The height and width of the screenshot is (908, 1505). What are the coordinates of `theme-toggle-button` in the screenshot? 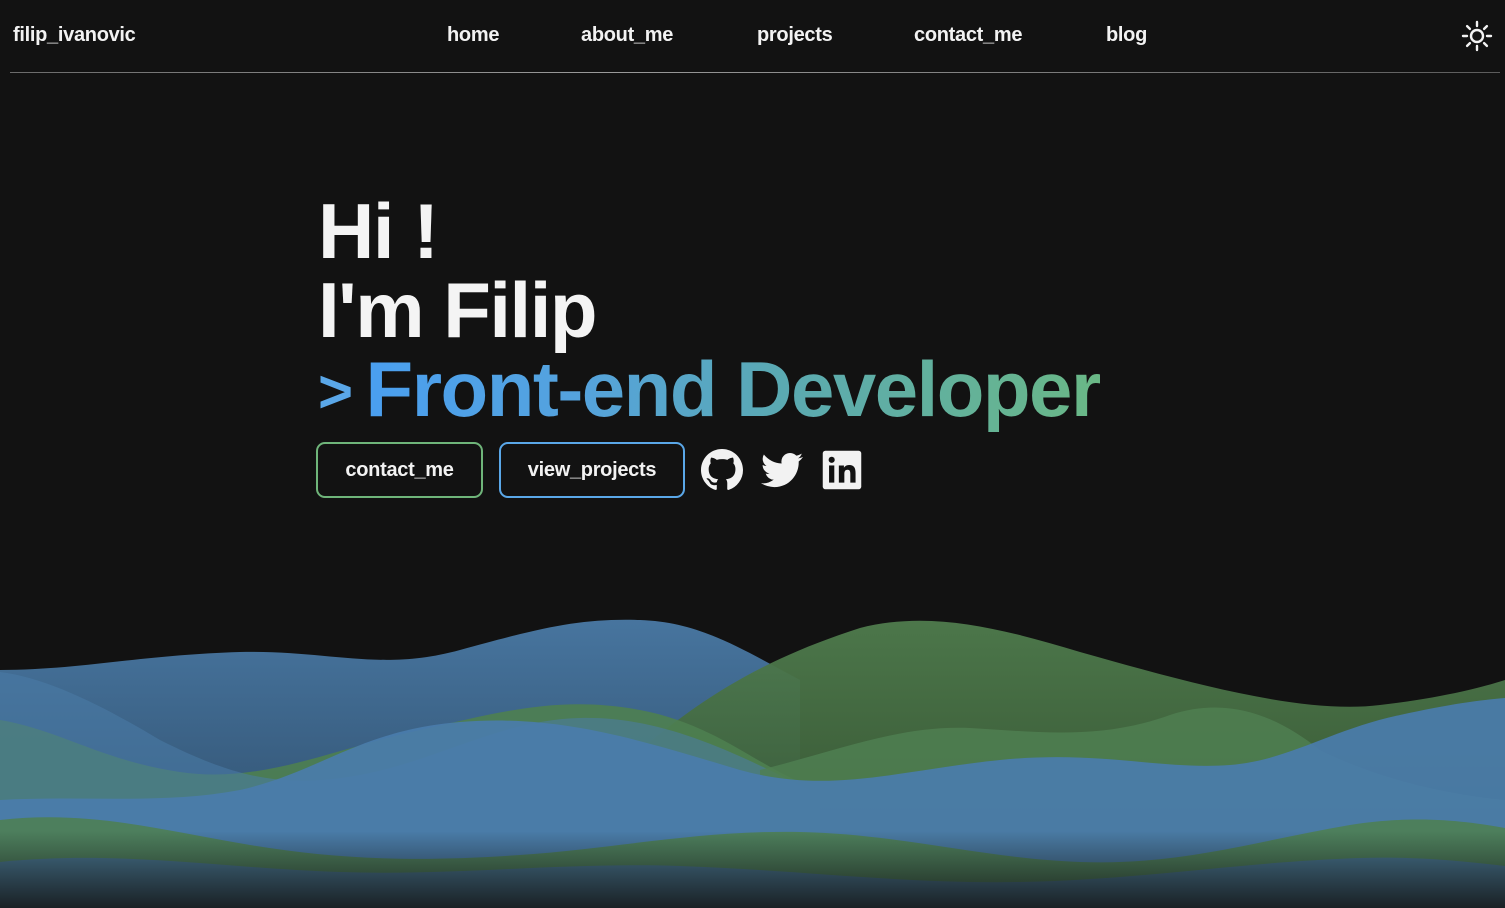 It's located at (1477, 36).